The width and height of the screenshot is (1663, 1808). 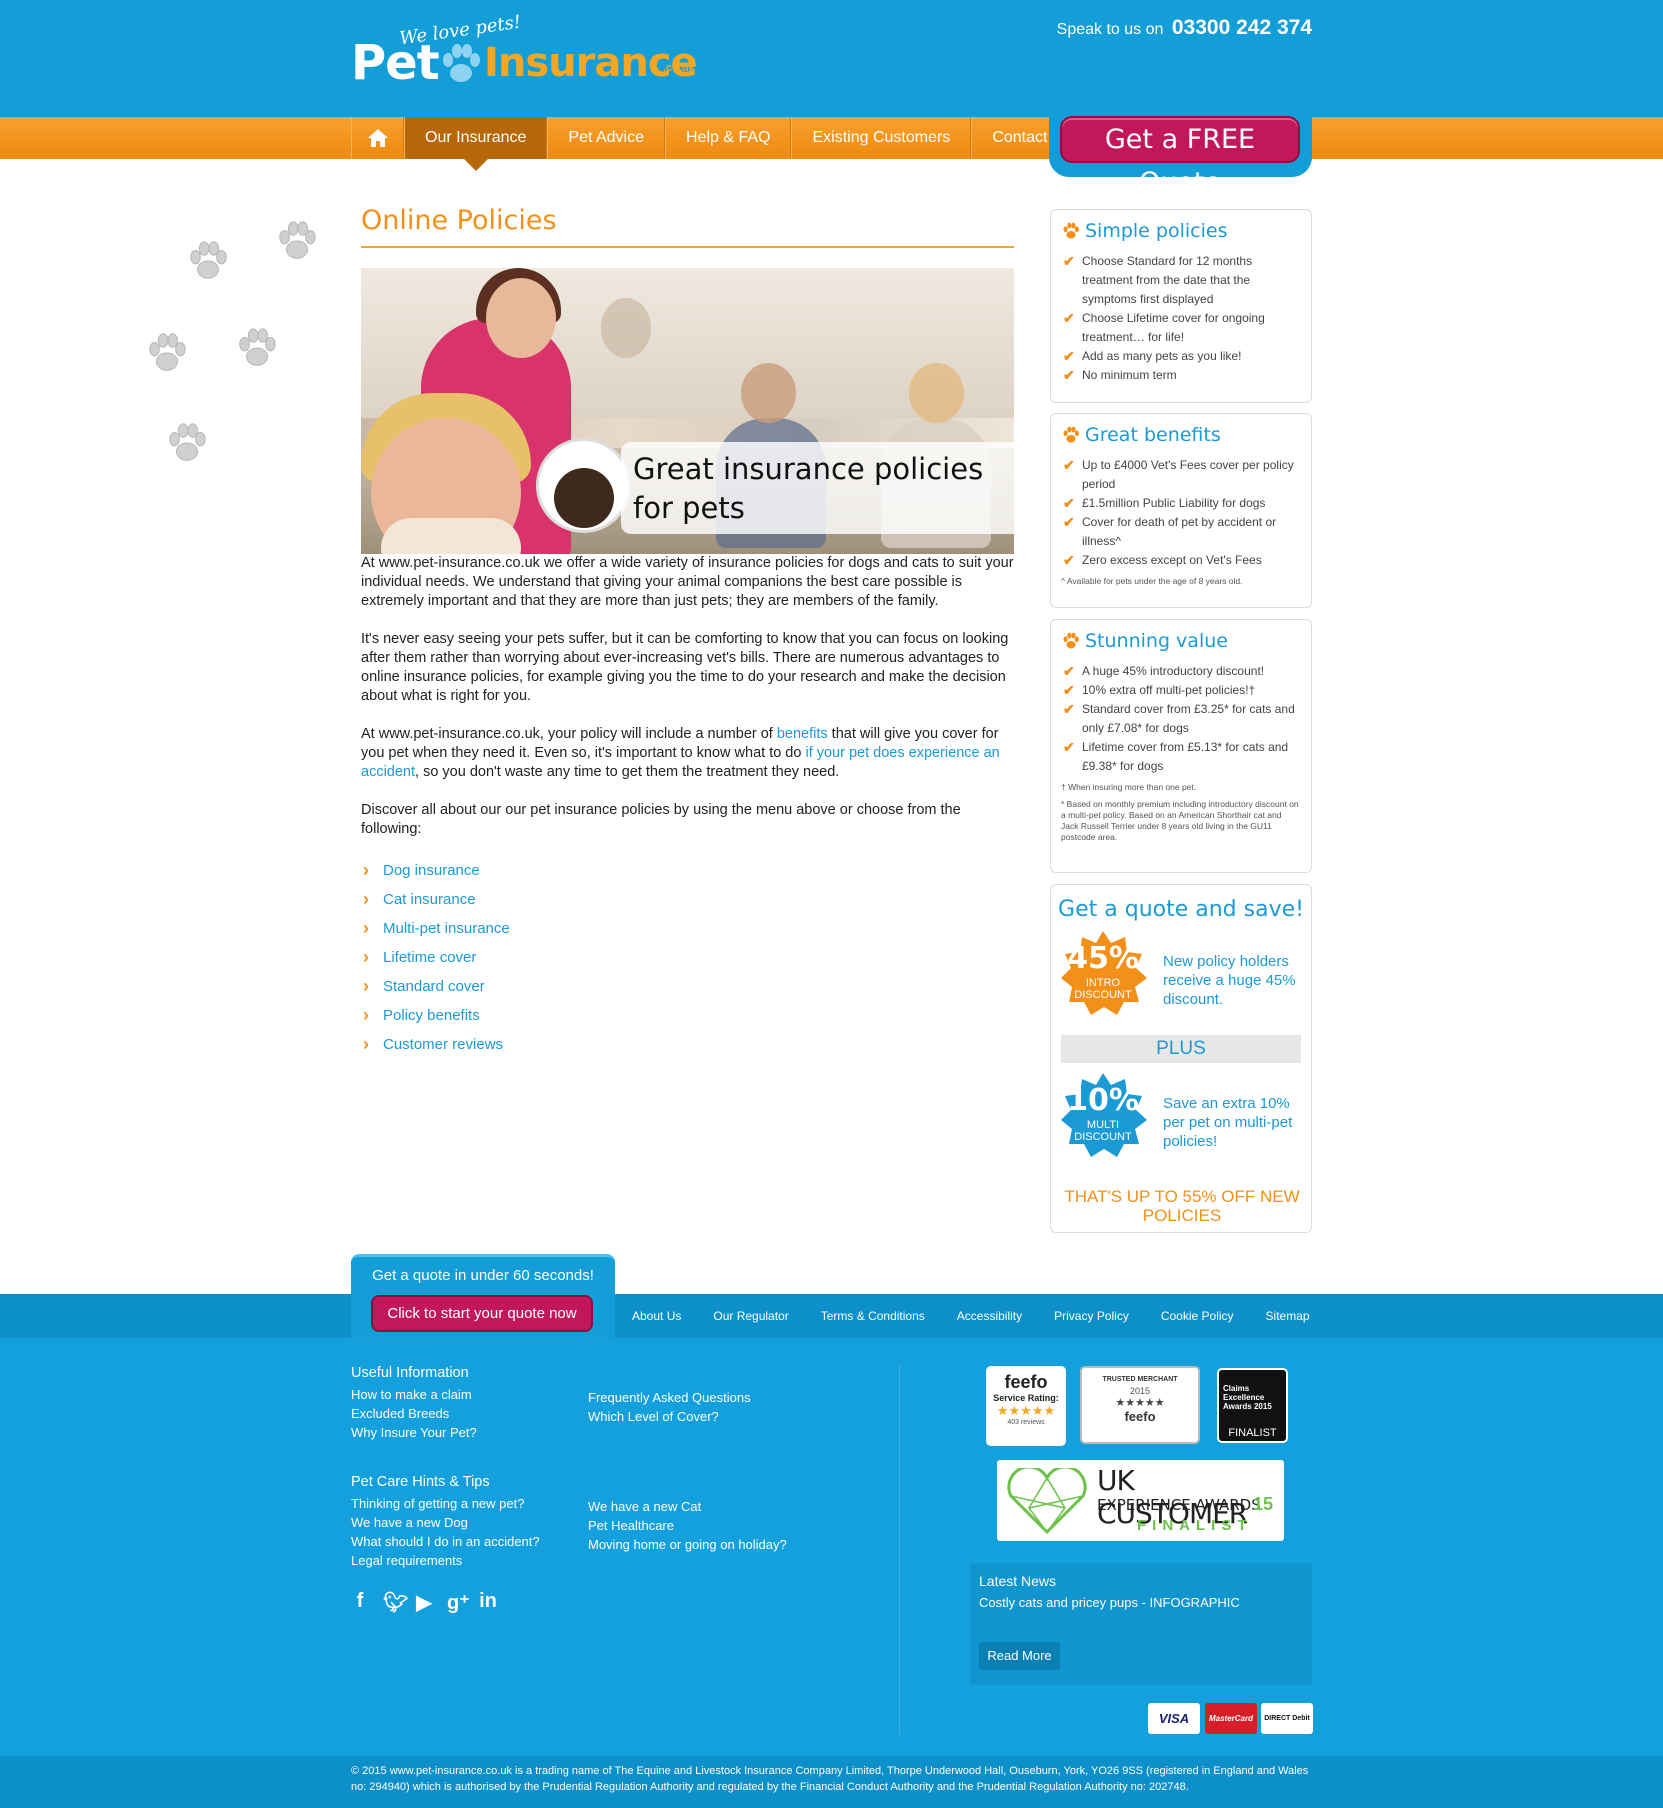 What do you see at coordinates (687, 1015) in the screenshot?
I see `list-item: › Policy benefits` at bounding box center [687, 1015].